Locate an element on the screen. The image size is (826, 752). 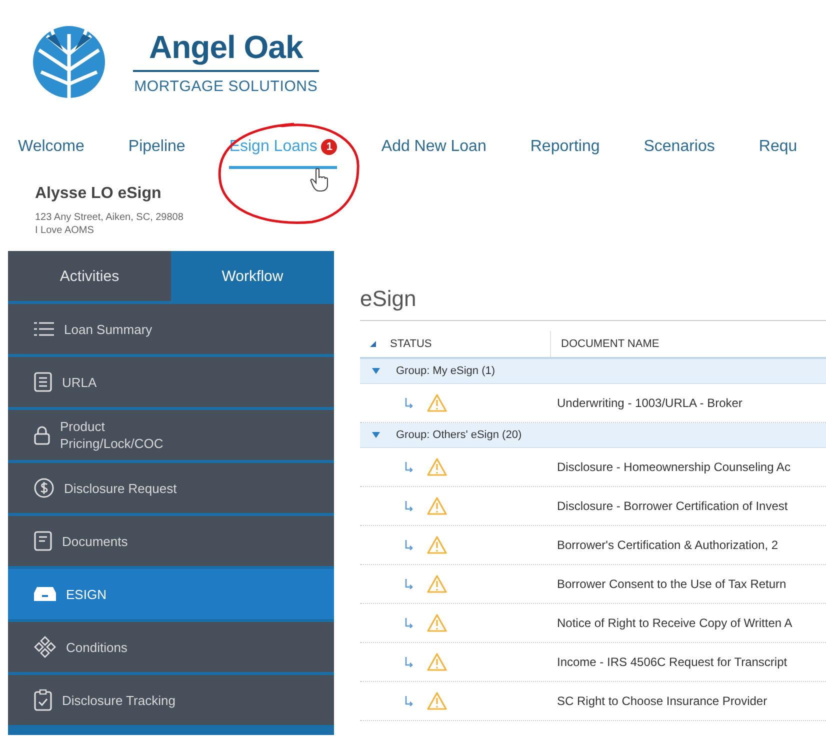
group-label: Group: Others' eSign (20) is located at coordinates (459, 435).